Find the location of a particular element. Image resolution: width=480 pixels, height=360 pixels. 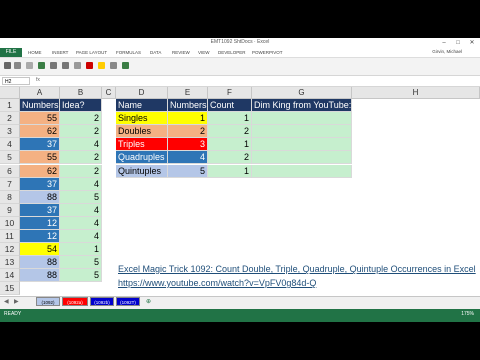

select-all-corner is located at coordinates (10, 93).